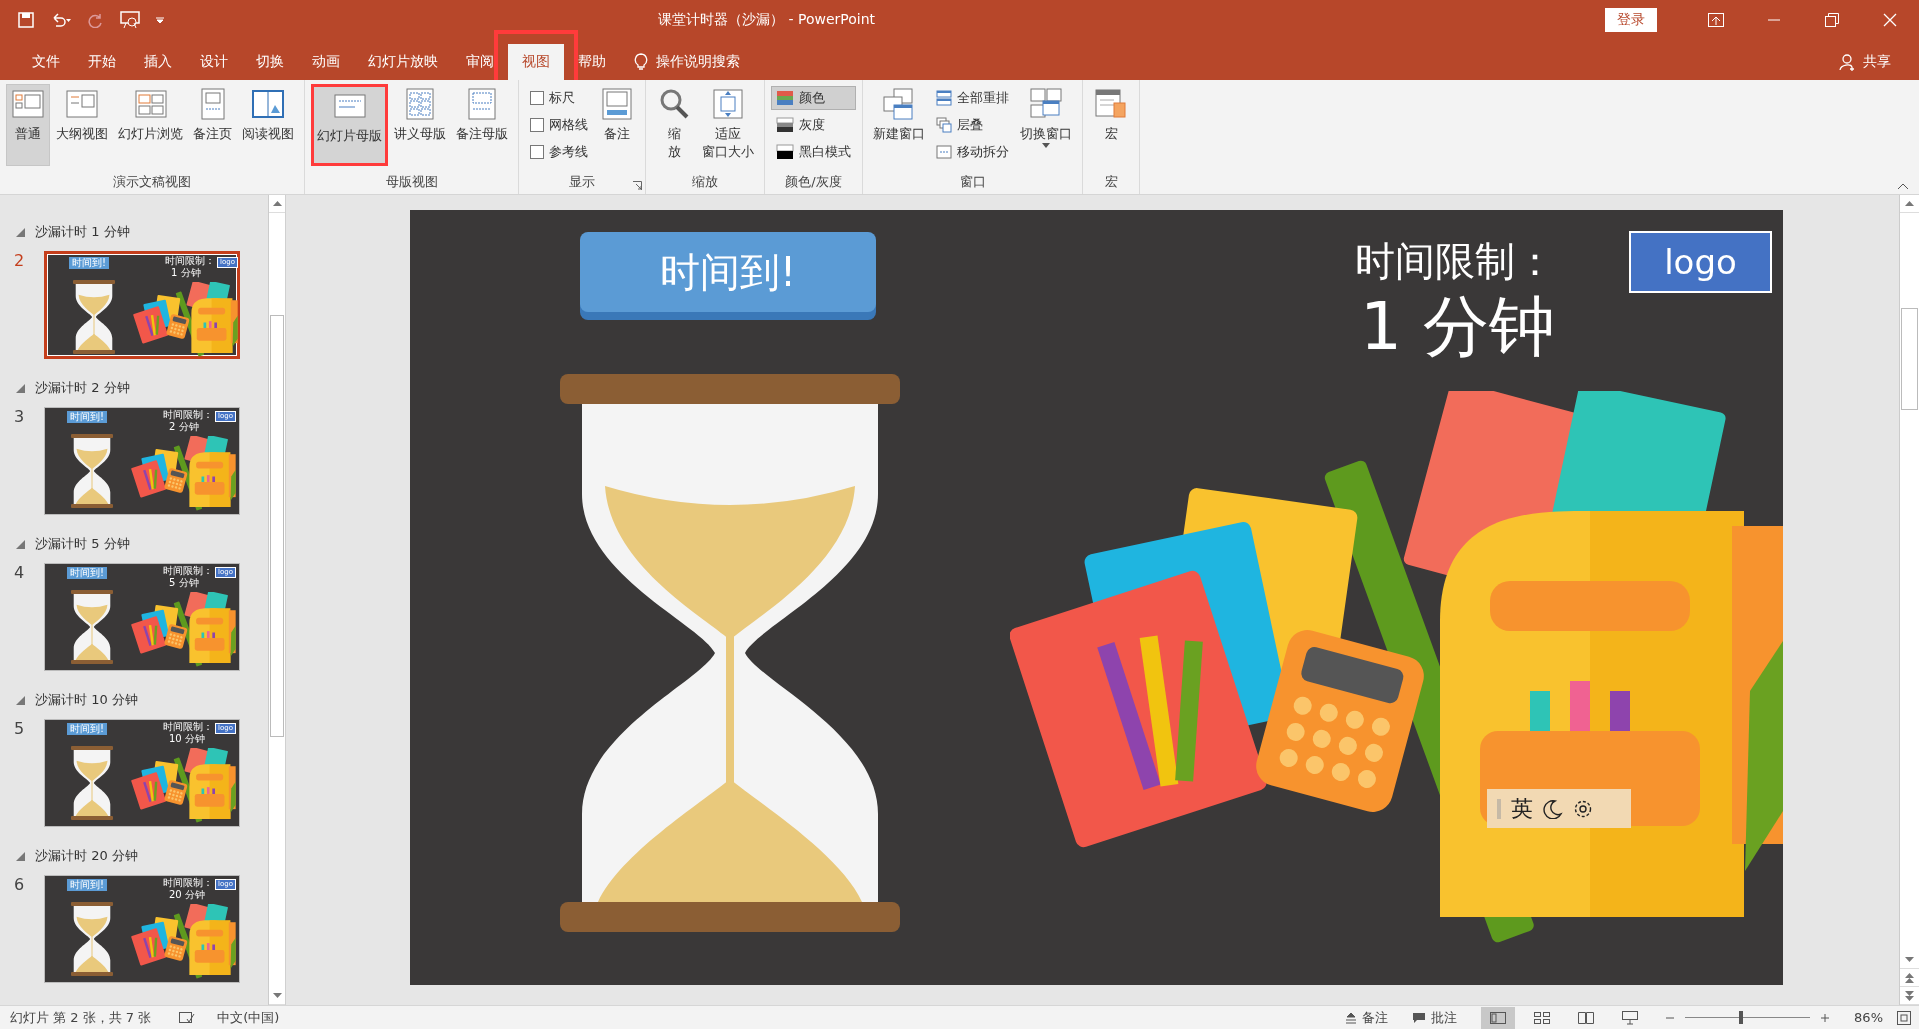  I want to click on color-swatch-icon, so click(785, 98).